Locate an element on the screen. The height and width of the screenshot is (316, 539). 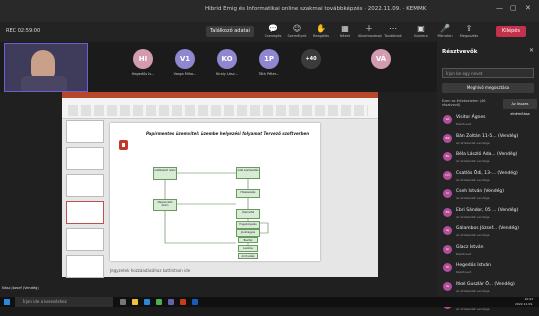
avatar: GI is located at coordinates (447, 249).